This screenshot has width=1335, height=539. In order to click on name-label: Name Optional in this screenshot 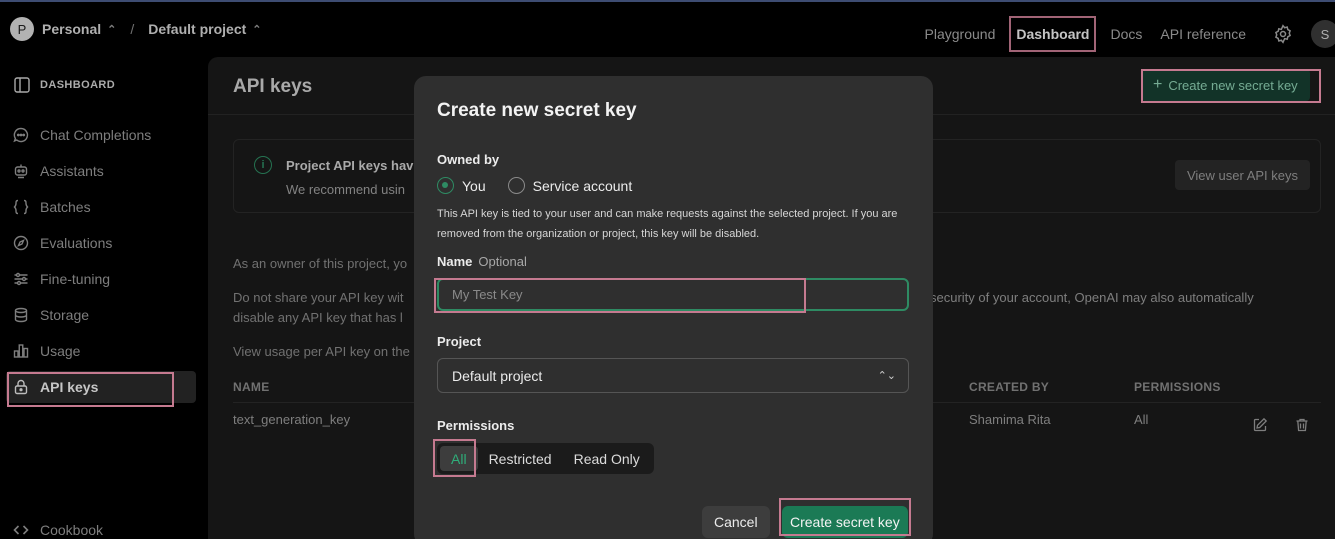, I will do `click(482, 261)`.